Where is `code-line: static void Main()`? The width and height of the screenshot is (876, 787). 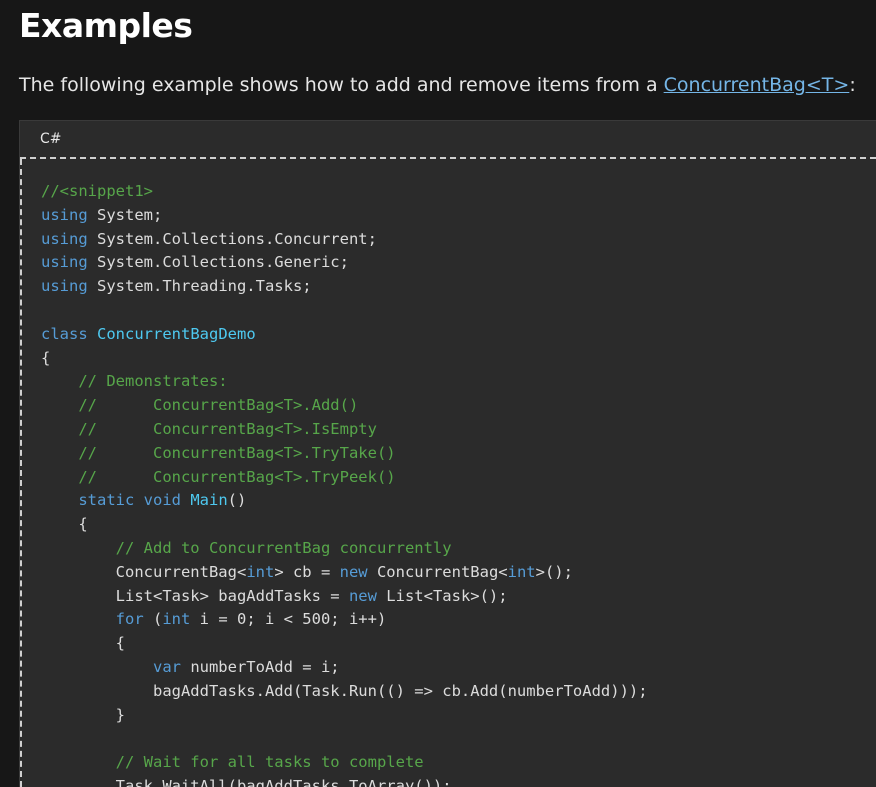 code-line: static void Main() is located at coordinates (344, 501).